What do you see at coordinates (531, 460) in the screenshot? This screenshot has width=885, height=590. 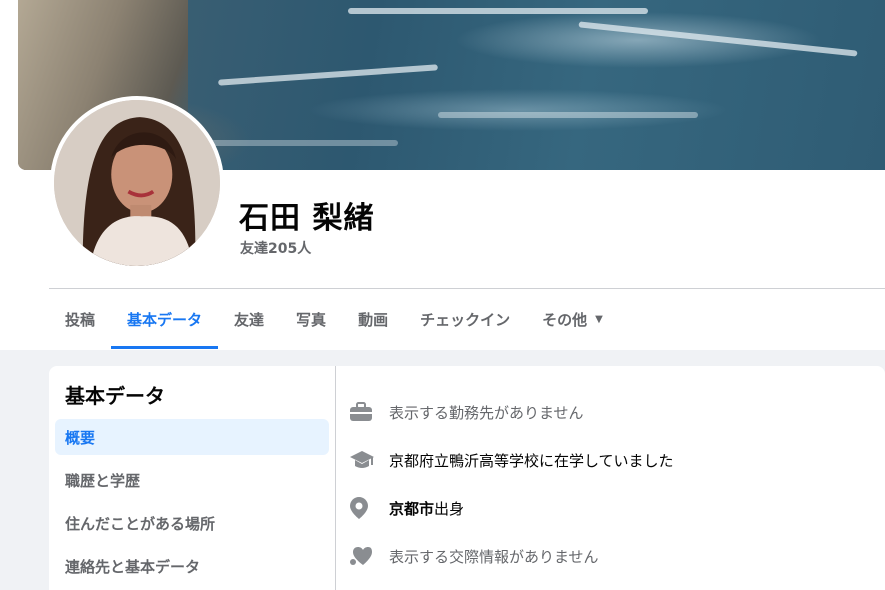 I see `info-education-text: 京都府立鴨沂高等学校に在学していました` at bounding box center [531, 460].